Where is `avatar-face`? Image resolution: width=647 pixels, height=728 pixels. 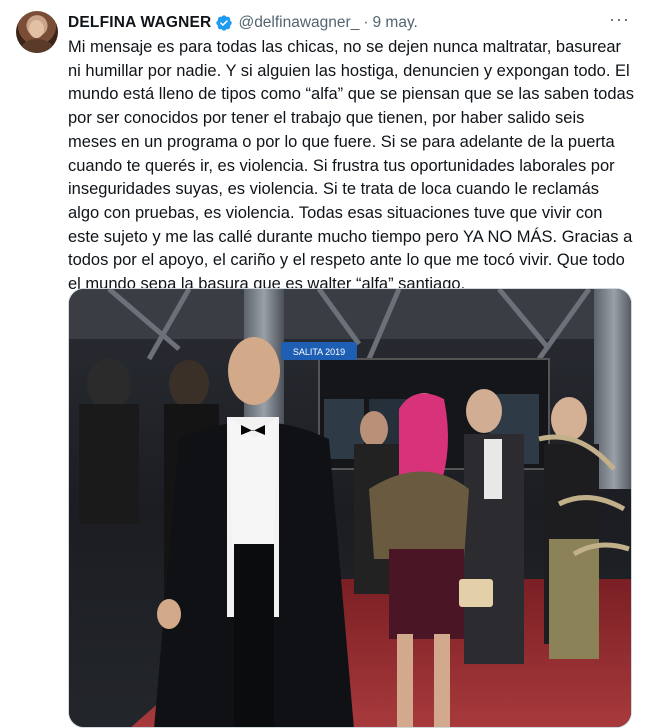
avatar-face is located at coordinates (36, 29).